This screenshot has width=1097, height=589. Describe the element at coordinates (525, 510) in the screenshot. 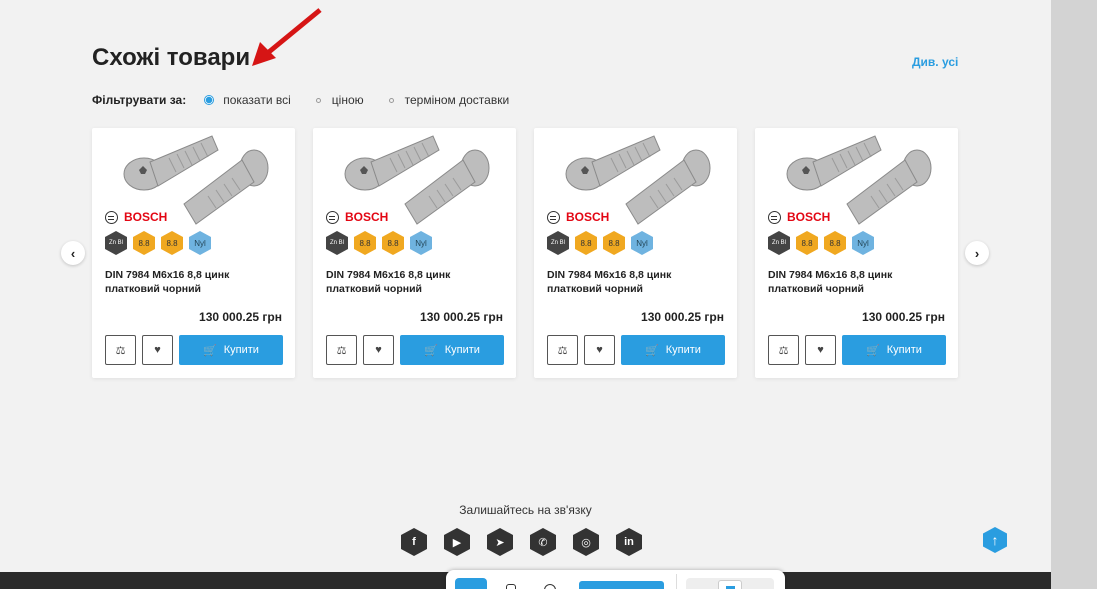

I see `stay-connected-label: Залишайтесь на зв'язку` at that location.